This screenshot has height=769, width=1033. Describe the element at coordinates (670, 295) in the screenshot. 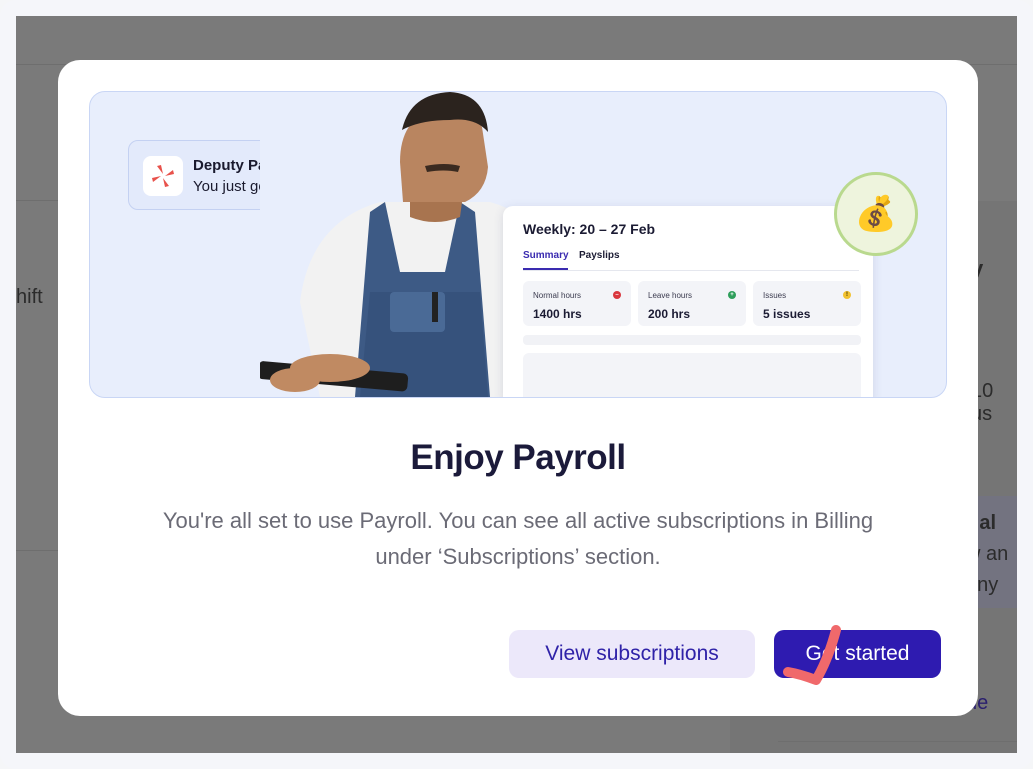

I see `stat-label: Leave hours` at that location.